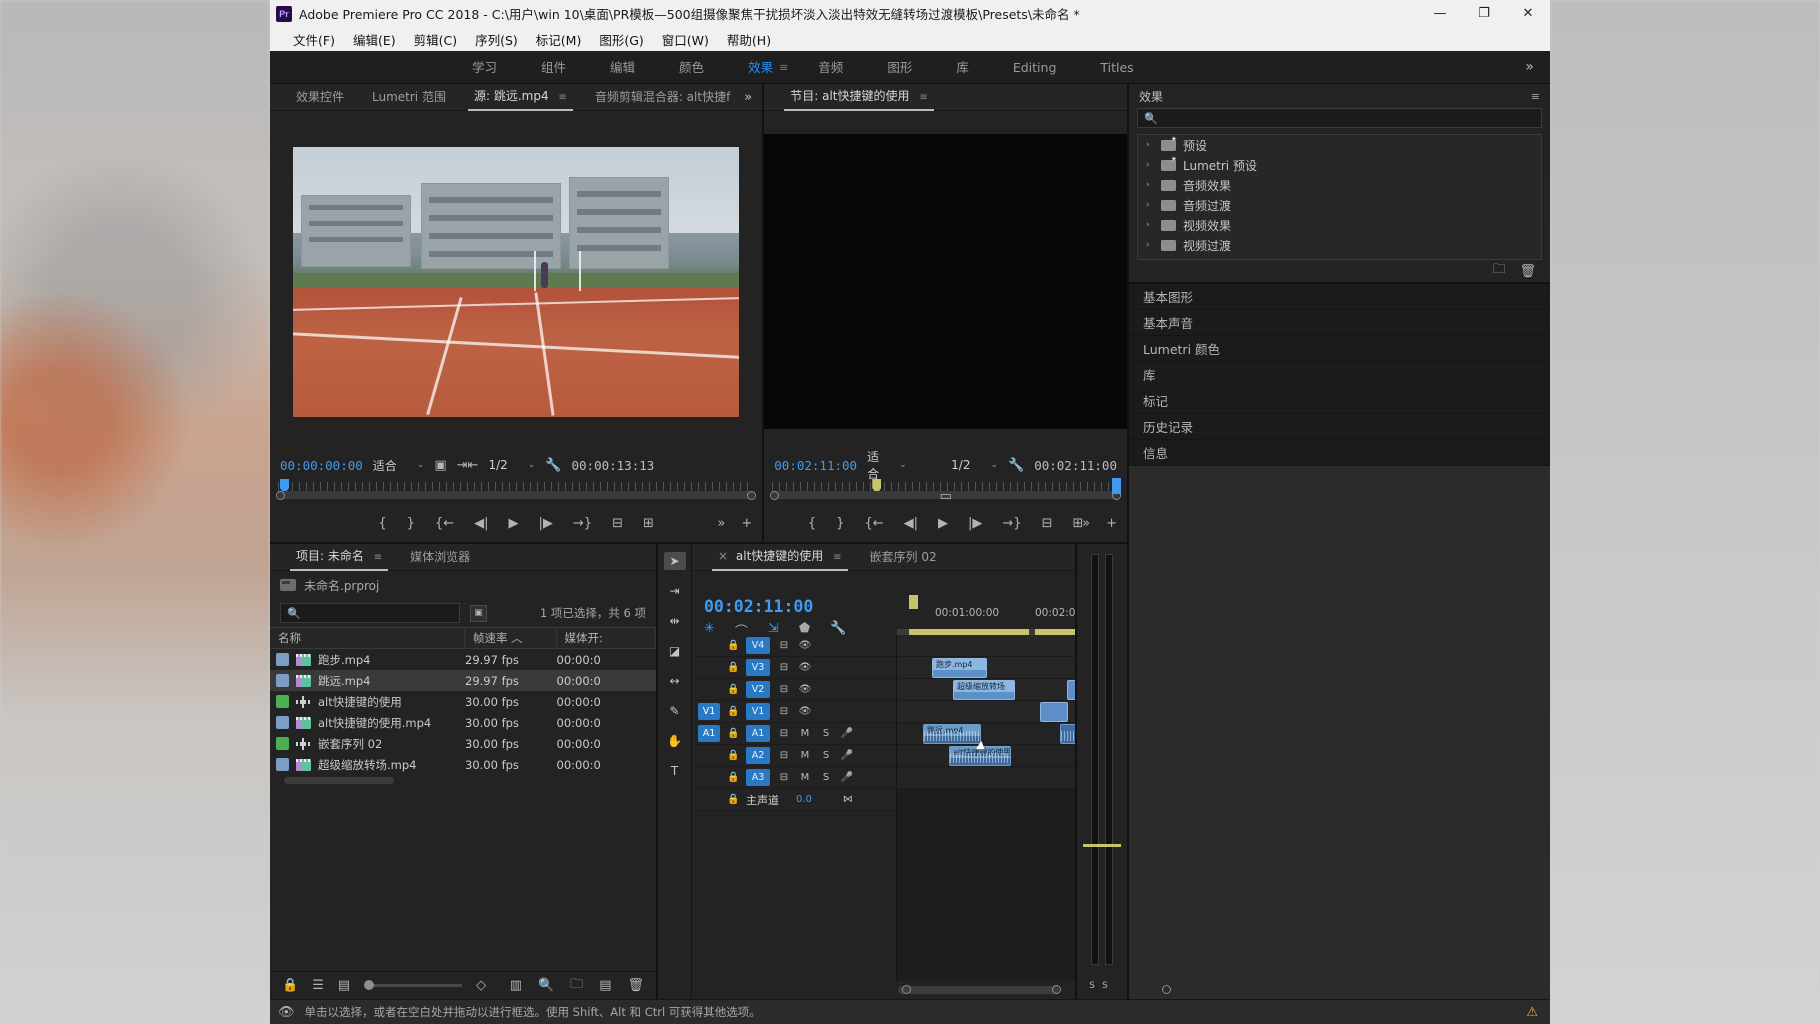 The width and height of the screenshot is (1820, 1024). I want to click on source-scrub-area, so click(516, 491).